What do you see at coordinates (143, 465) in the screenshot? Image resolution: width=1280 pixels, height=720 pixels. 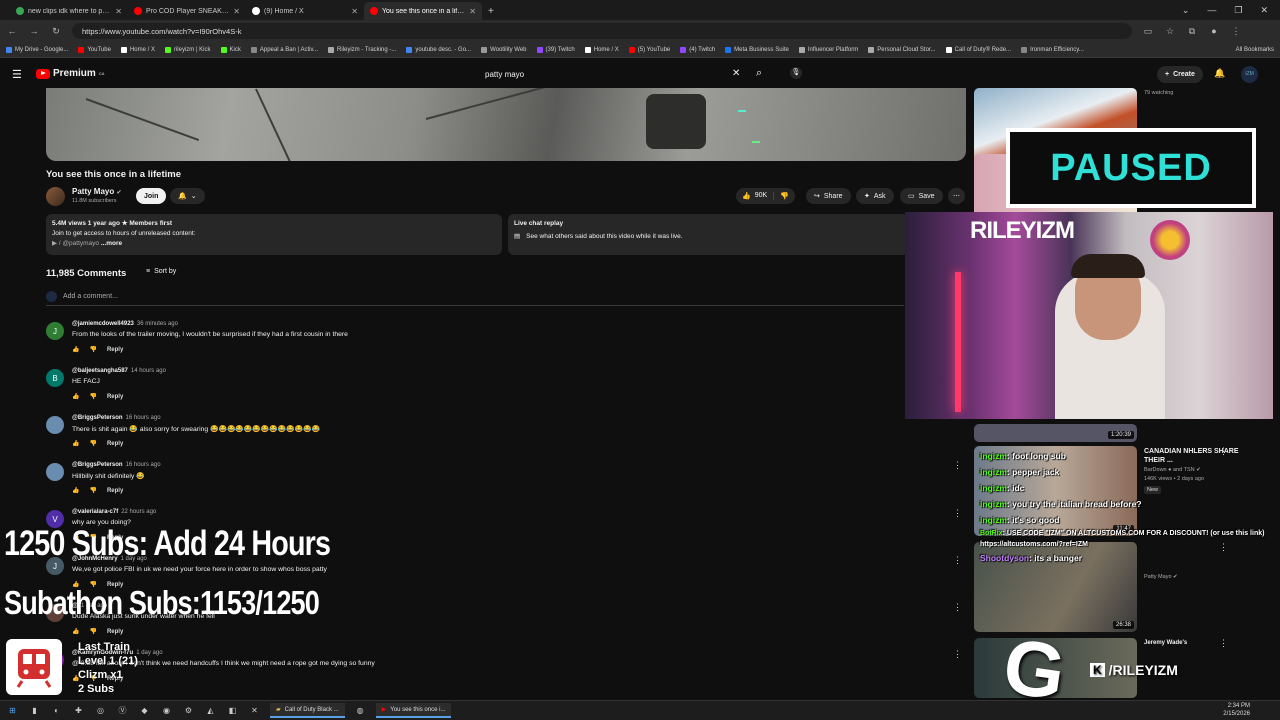 I see `comment-time: 16 hours ago` at bounding box center [143, 465].